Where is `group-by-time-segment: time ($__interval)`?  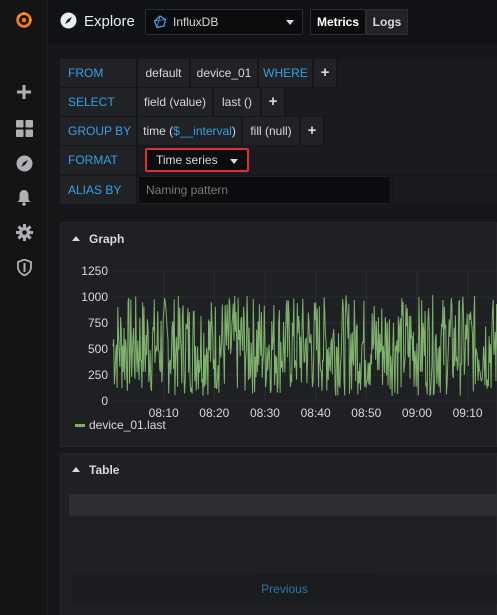 group-by-time-segment: time ($__interval) is located at coordinates (189, 131).